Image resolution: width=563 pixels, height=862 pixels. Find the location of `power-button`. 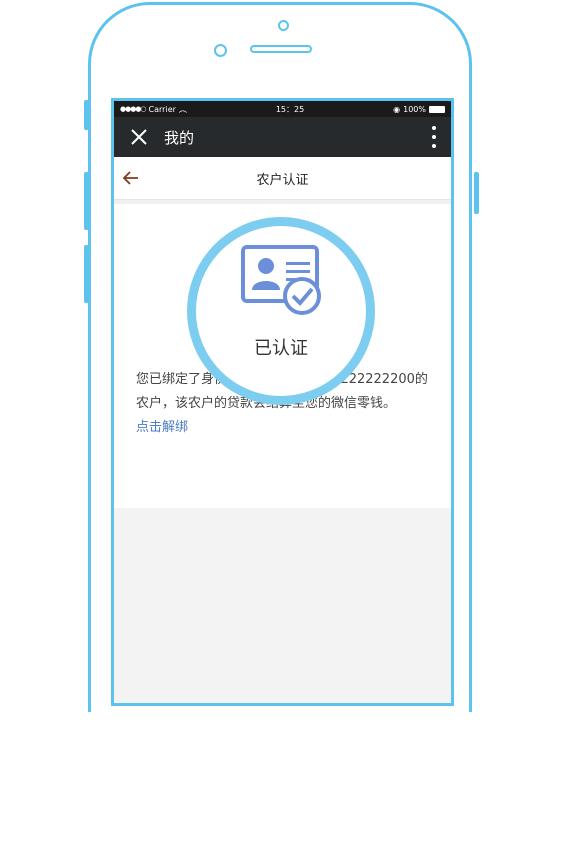

power-button is located at coordinates (476, 193).